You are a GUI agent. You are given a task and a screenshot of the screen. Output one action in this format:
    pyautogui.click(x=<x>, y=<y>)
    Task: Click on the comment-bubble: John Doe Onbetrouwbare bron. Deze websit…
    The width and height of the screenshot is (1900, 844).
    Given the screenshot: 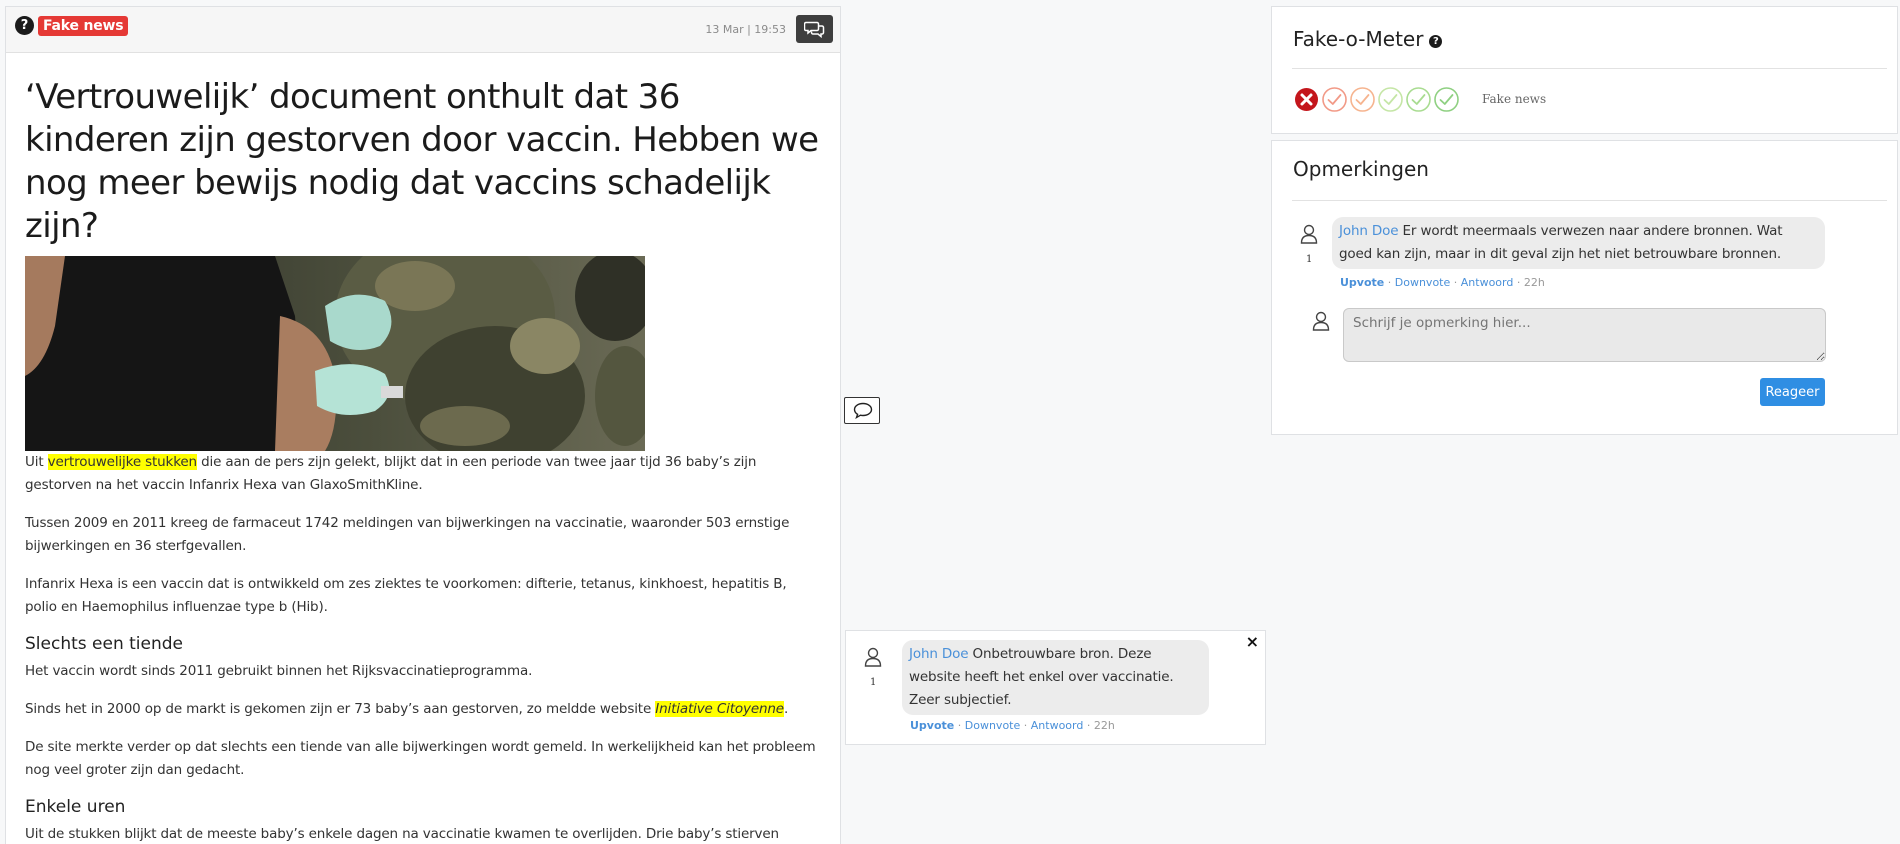 What is the action you would take?
    pyautogui.click(x=1055, y=677)
    